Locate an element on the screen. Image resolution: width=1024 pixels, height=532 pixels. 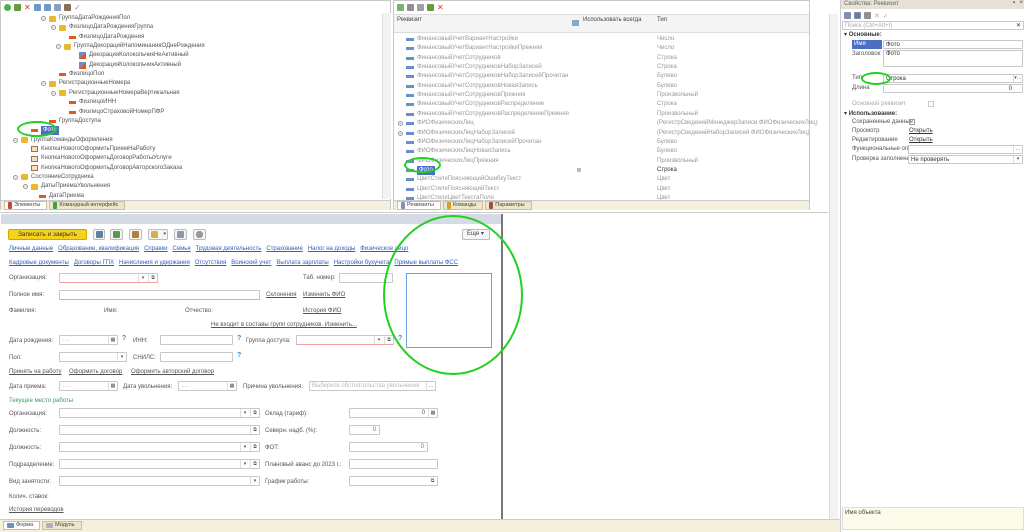
attribute-row: ФИОФизическихЛицНоваяЗапись Булево is located at coordinates (603, 151).